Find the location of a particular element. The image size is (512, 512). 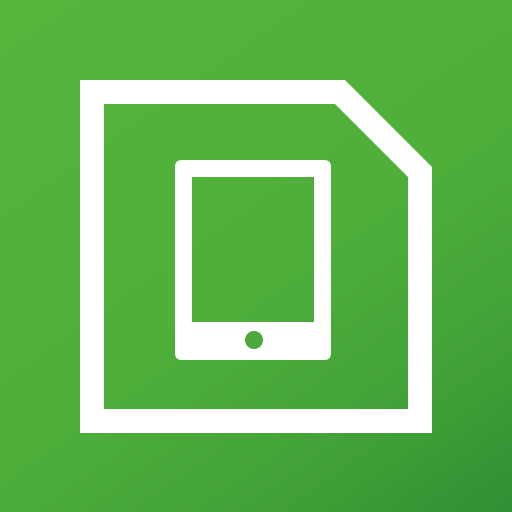

tablet-icon is located at coordinates (253, 260).